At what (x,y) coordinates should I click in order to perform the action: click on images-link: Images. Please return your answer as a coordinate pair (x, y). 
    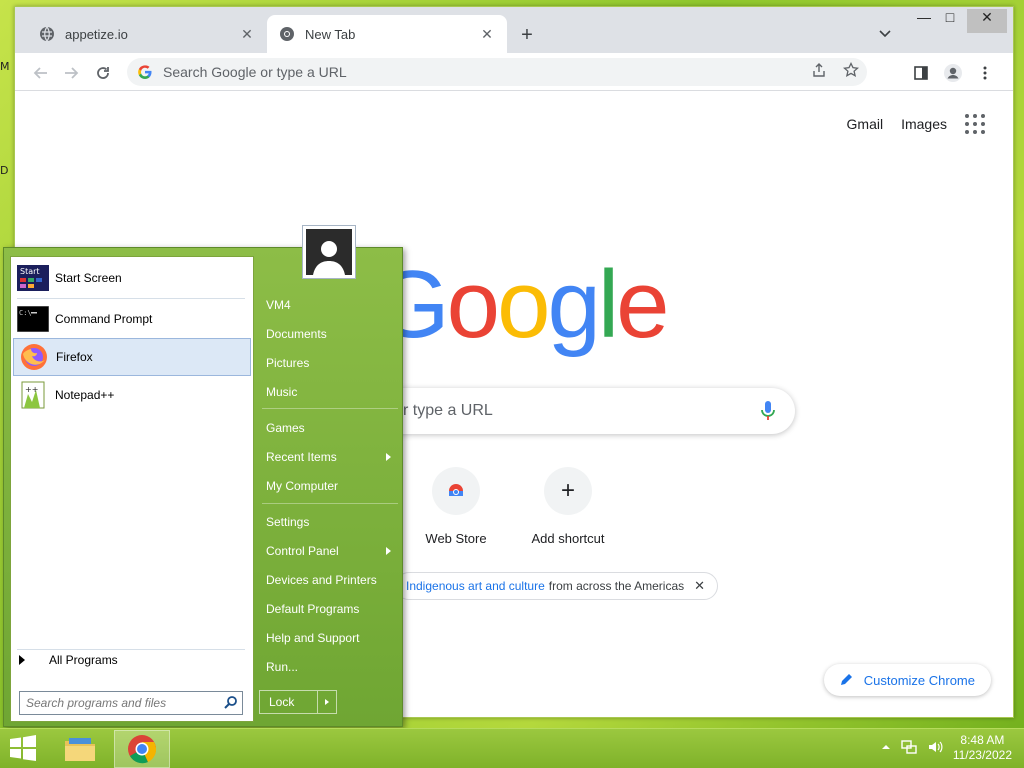
    Looking at the image, I should click on (924, 124).